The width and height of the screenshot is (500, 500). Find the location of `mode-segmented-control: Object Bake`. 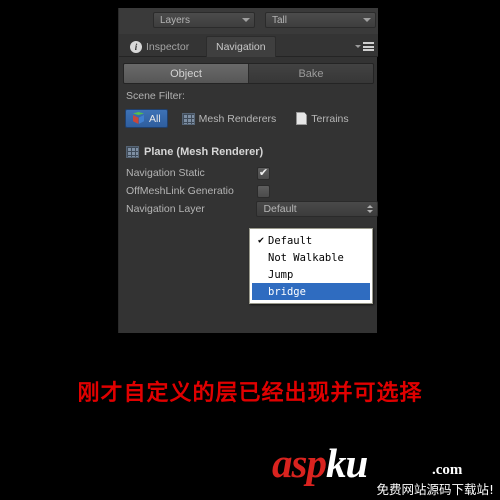

mode-segmented-control: Object Bake is located at coordinates (248, 73).